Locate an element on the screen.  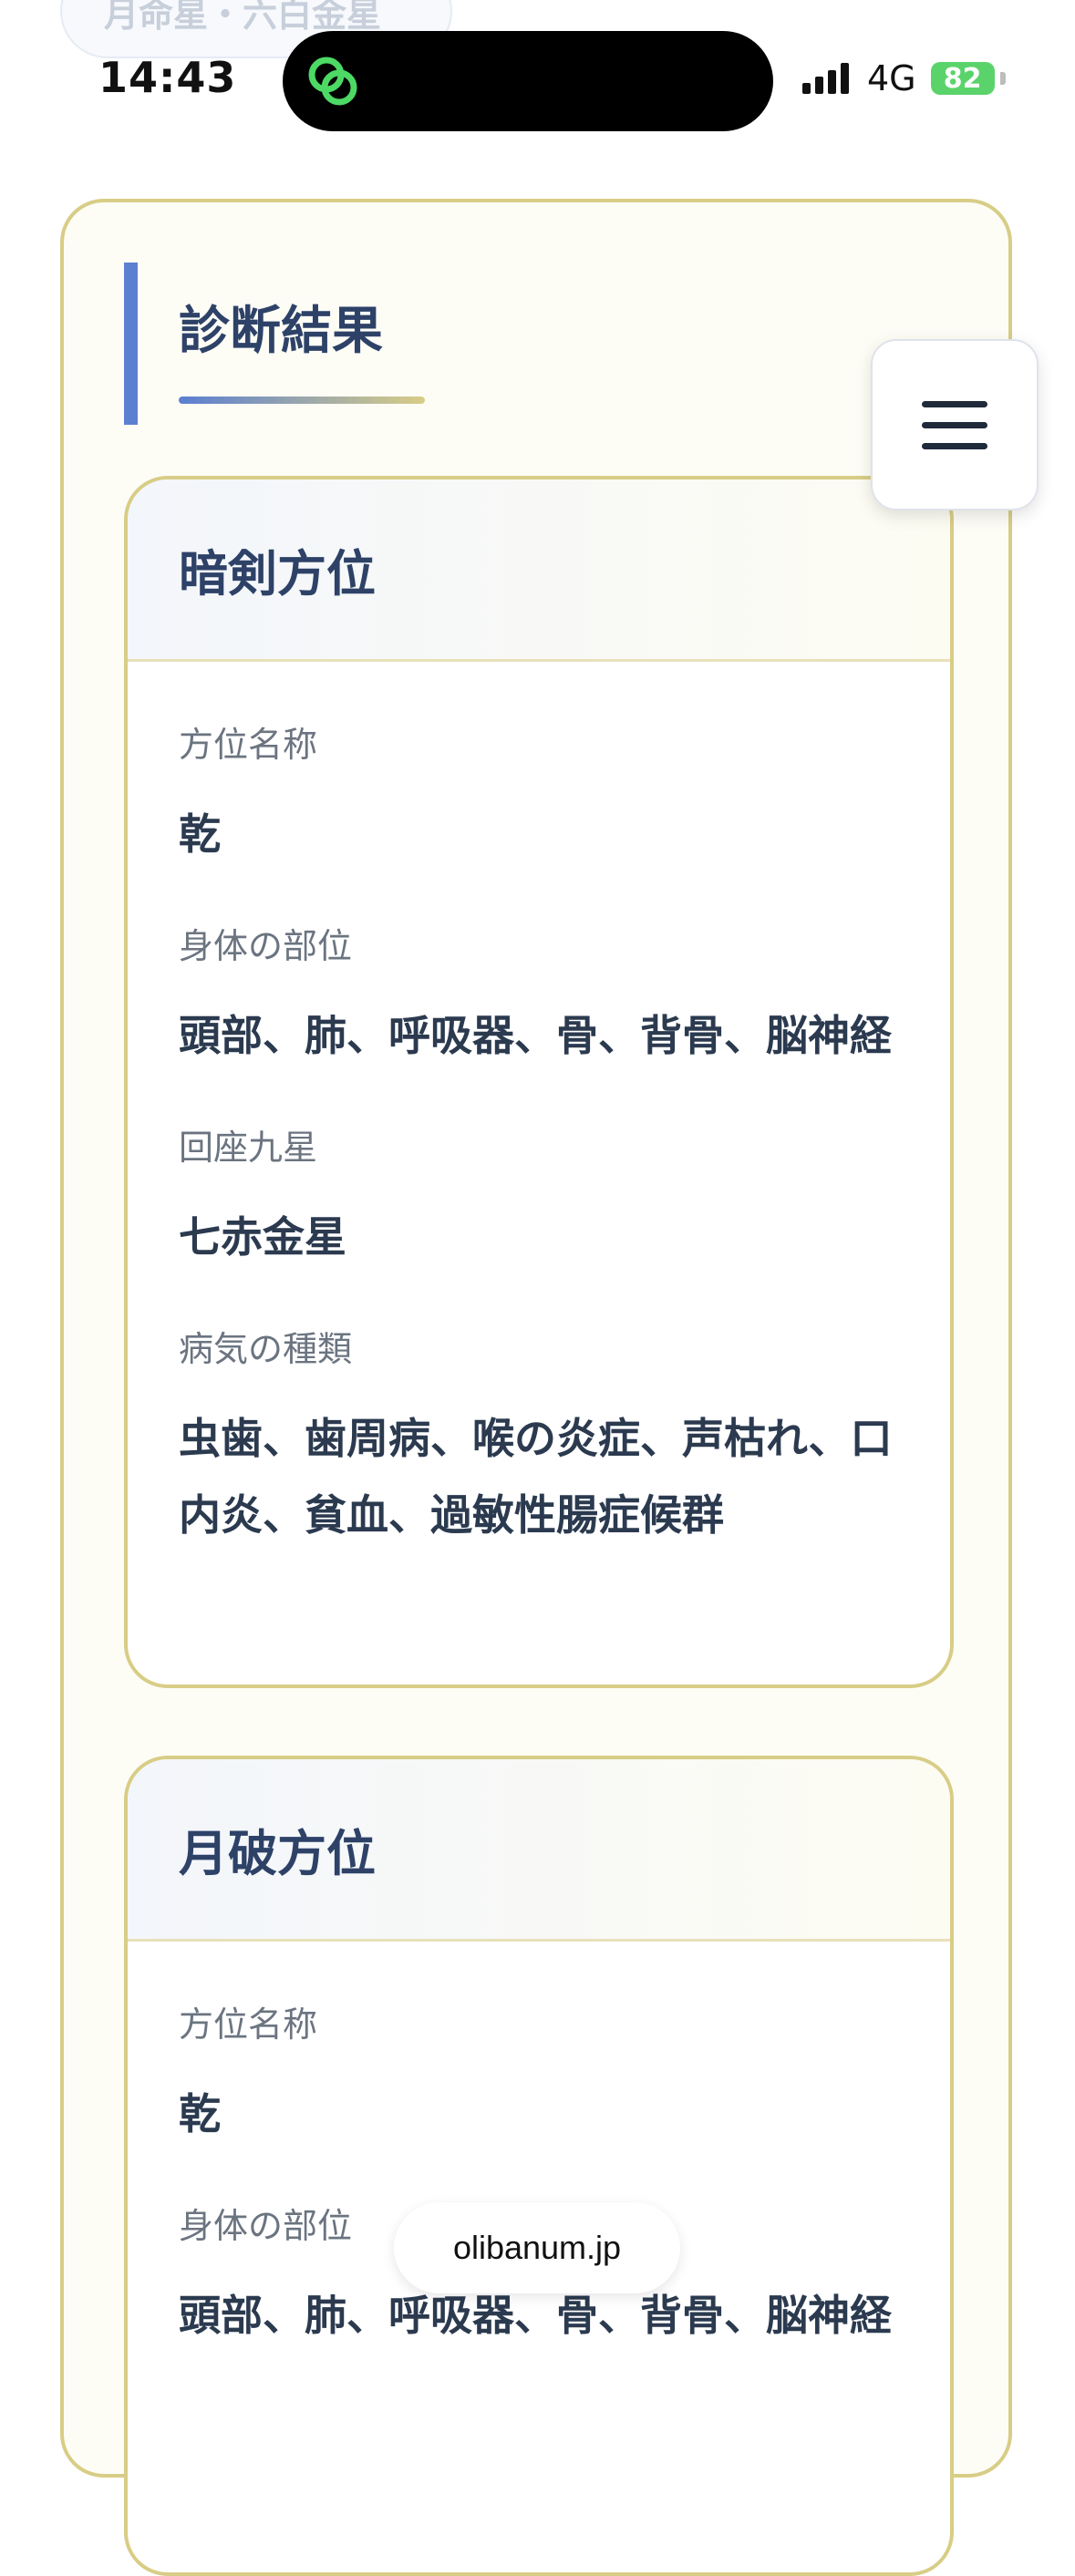
battery-icon: 82 is located at coordinates (962, 78).